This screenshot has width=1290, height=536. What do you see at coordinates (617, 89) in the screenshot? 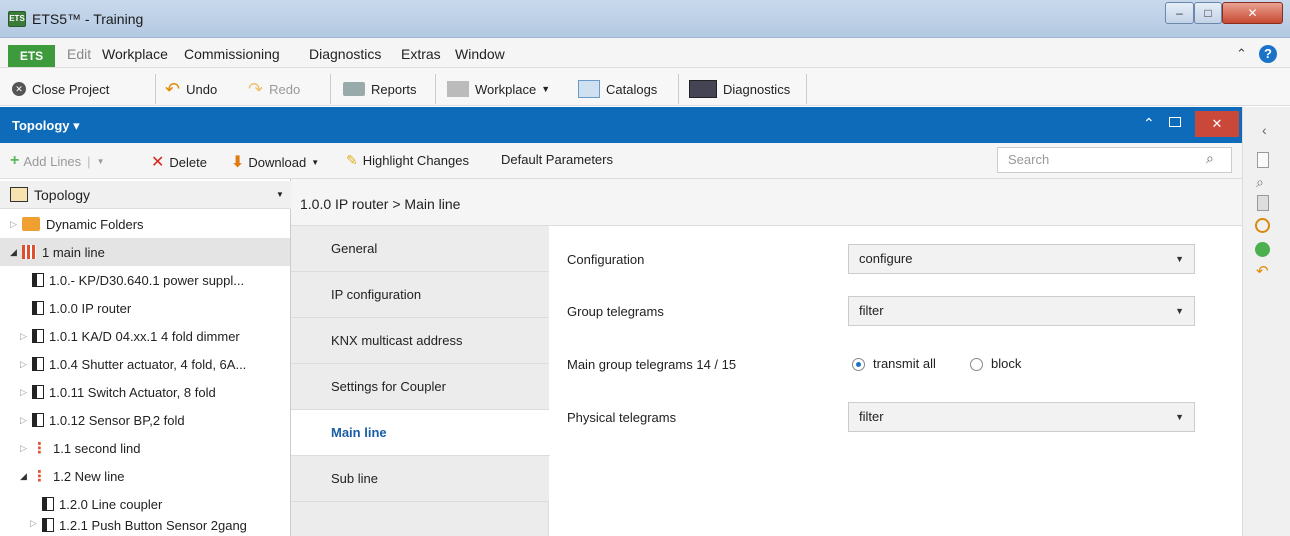
I see `catalogs-button: Catalogs` at bounding box center [617, 89].